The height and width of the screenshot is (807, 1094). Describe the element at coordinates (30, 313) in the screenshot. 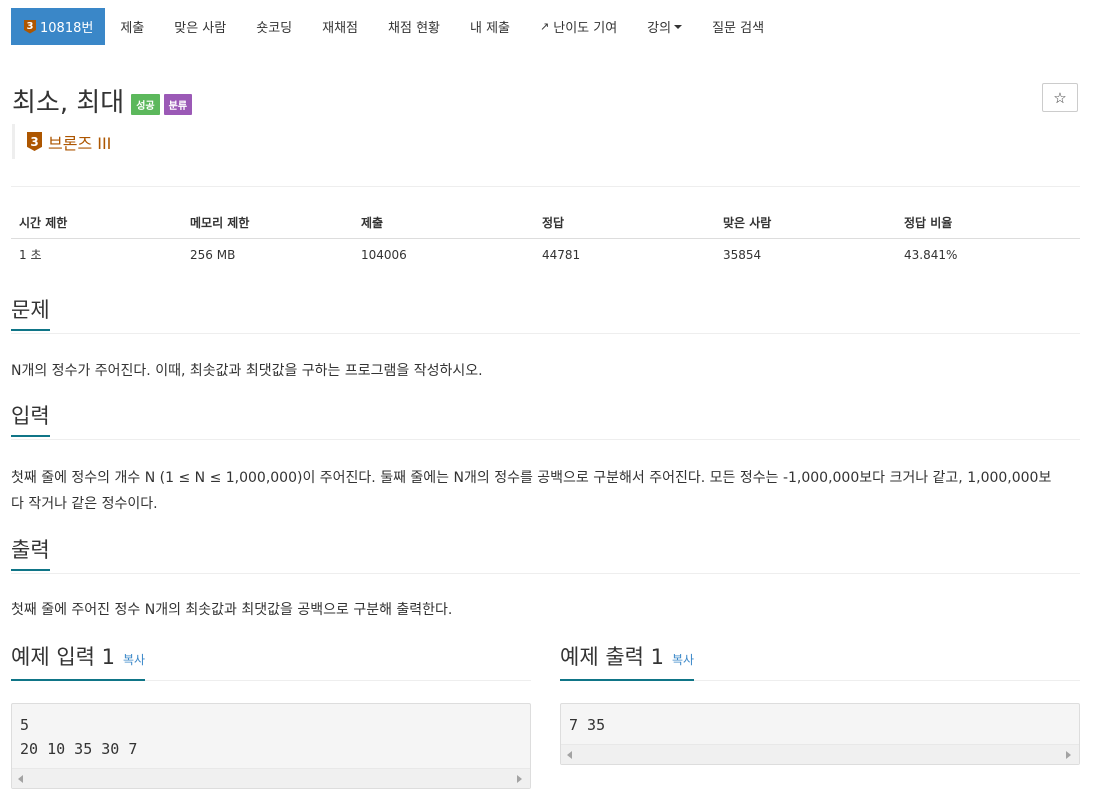

I see `section-description-title: 문제` at that location.